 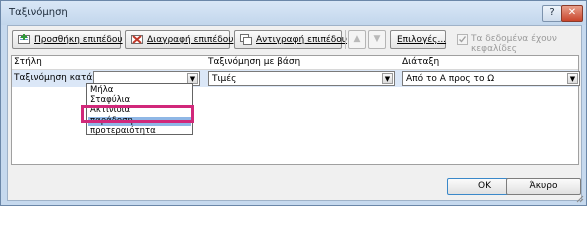 I want to click on add-level-button: Προσθήκη επιπέδου, so click(x=67, y=39).